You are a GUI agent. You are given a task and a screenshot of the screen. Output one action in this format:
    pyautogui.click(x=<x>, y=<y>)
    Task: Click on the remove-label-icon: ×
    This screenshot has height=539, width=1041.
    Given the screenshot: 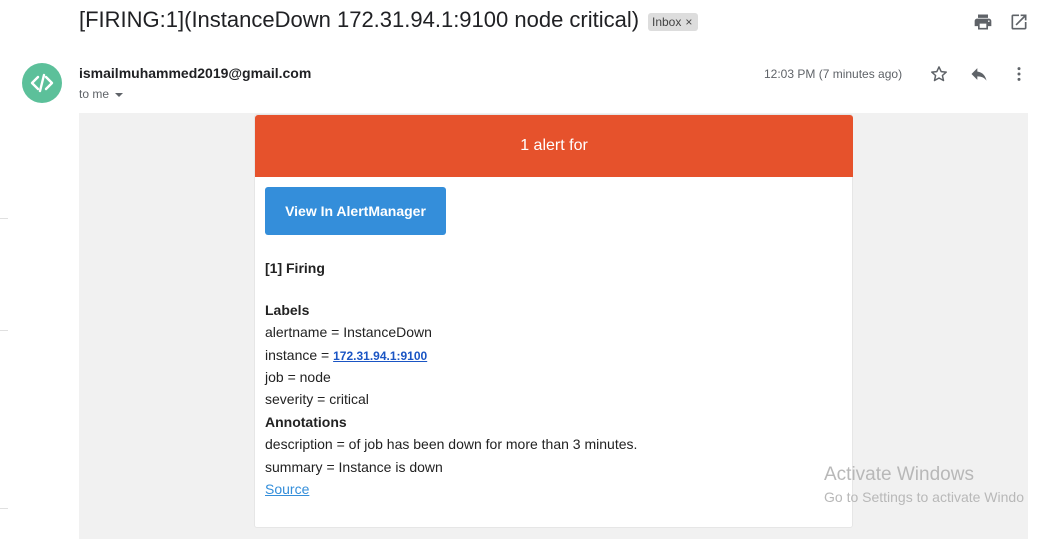 What is the action you would take?
    pyautogui.click(x=688, y=22)
    